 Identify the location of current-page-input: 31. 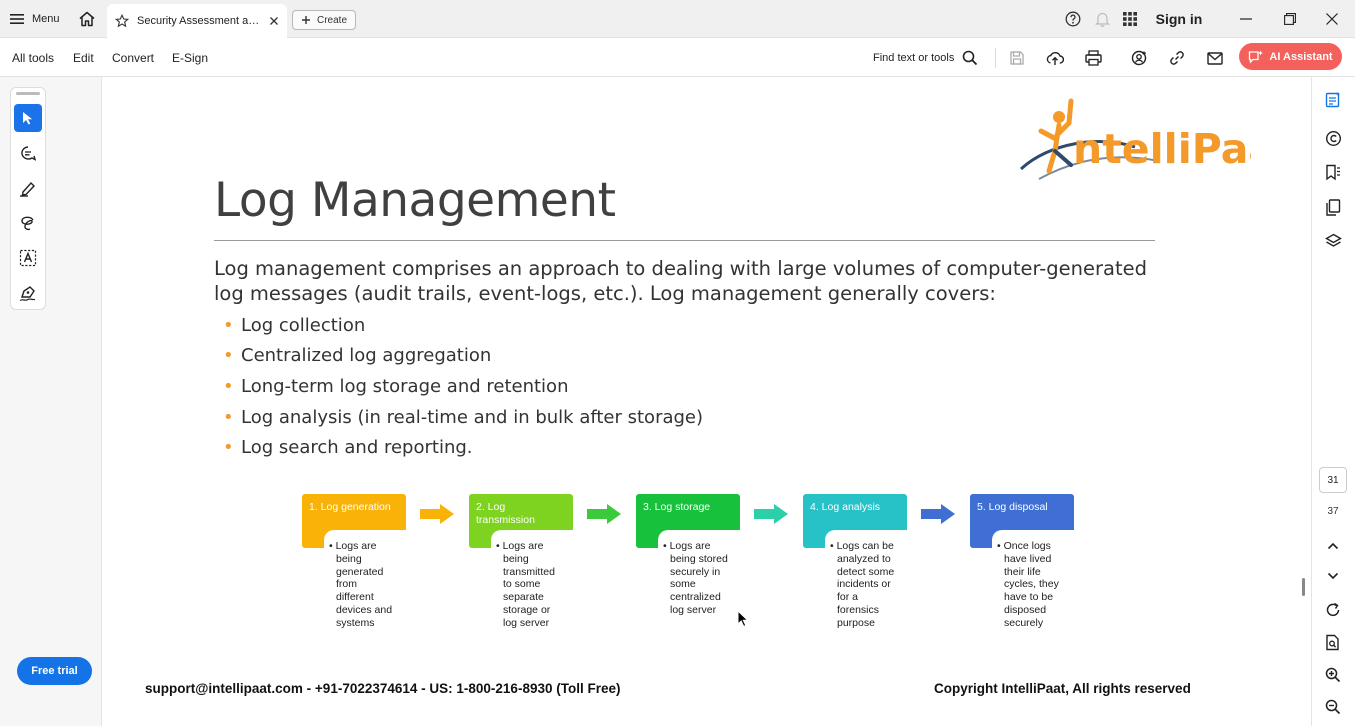
(1333, 480).